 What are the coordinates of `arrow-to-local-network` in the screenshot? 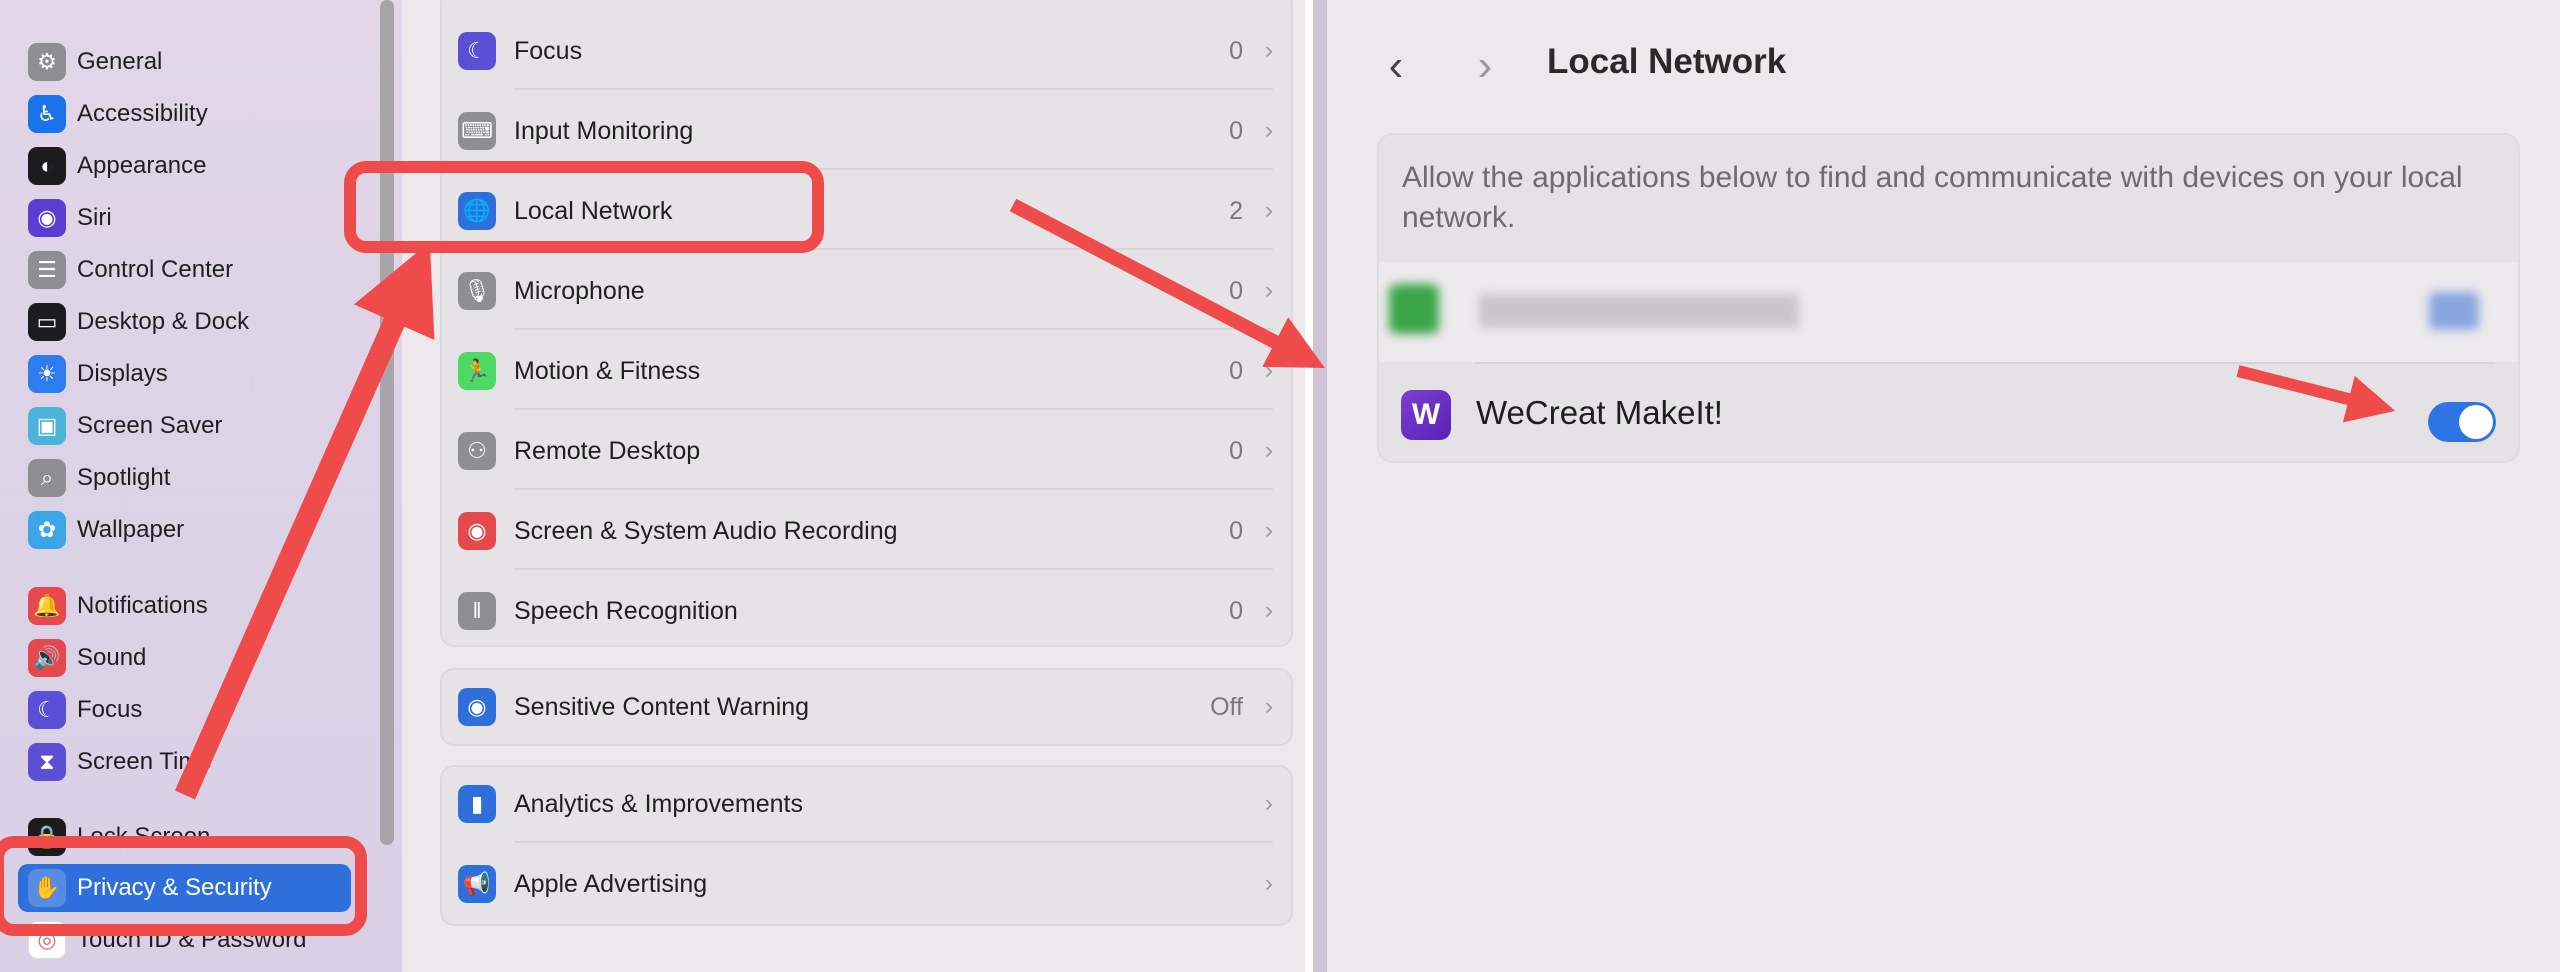 It's located at (304, 520).